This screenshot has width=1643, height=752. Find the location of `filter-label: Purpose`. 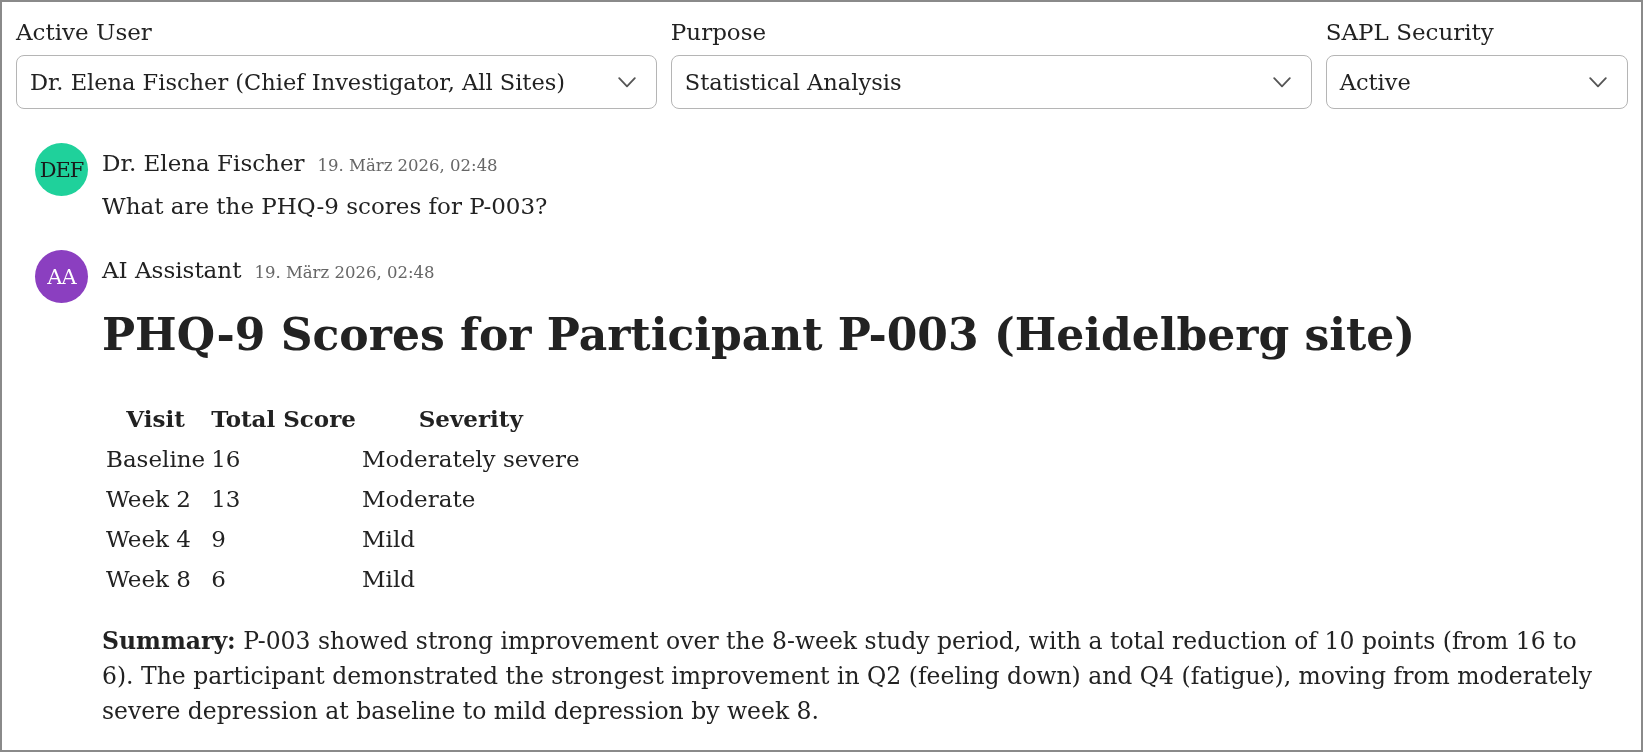

filter-label: Purpose is located at coordinates (718, 32).